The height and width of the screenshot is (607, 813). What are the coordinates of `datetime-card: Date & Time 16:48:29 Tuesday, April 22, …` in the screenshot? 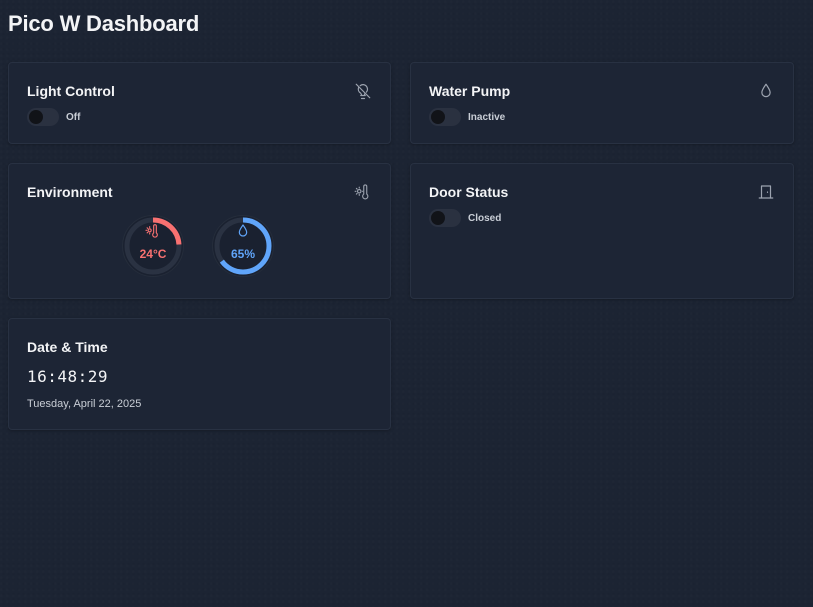 It's located at (199, 374).